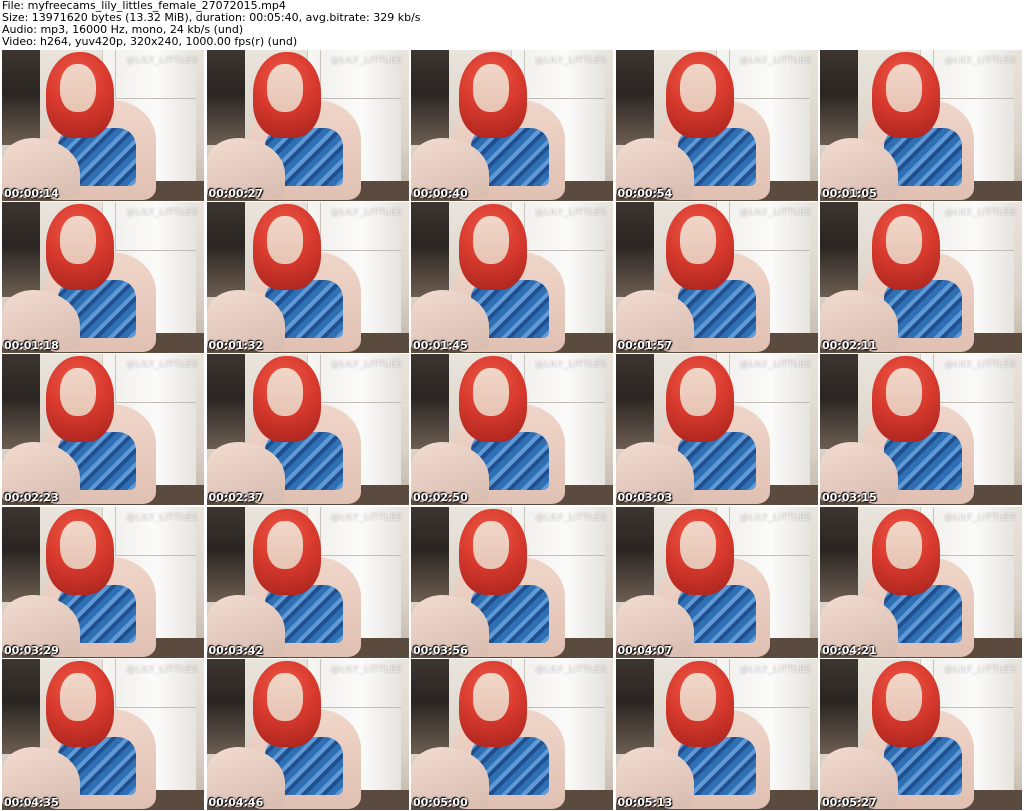 The height and width of the screenshot is (811, 1024). I want to click on video-thumbnail: @LILY_LITTLES 00:02:50, so click(512, 430).